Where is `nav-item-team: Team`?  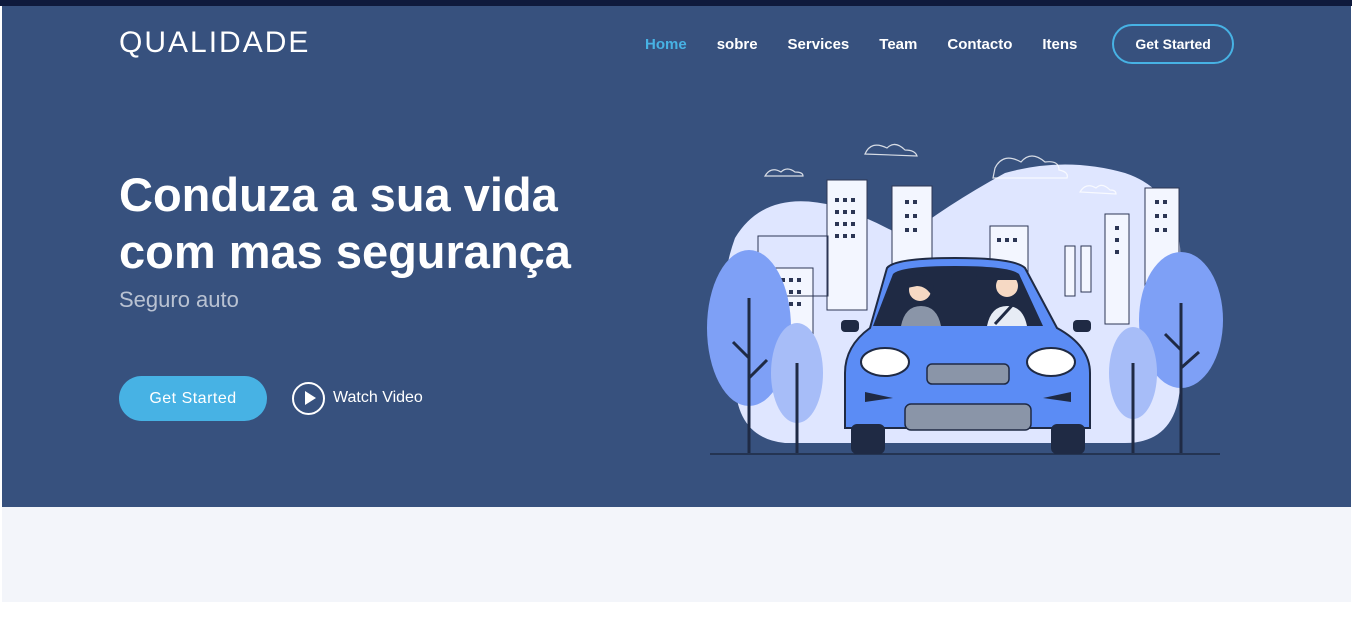 nav-item-team: Team is located at coordinates (898, 44).